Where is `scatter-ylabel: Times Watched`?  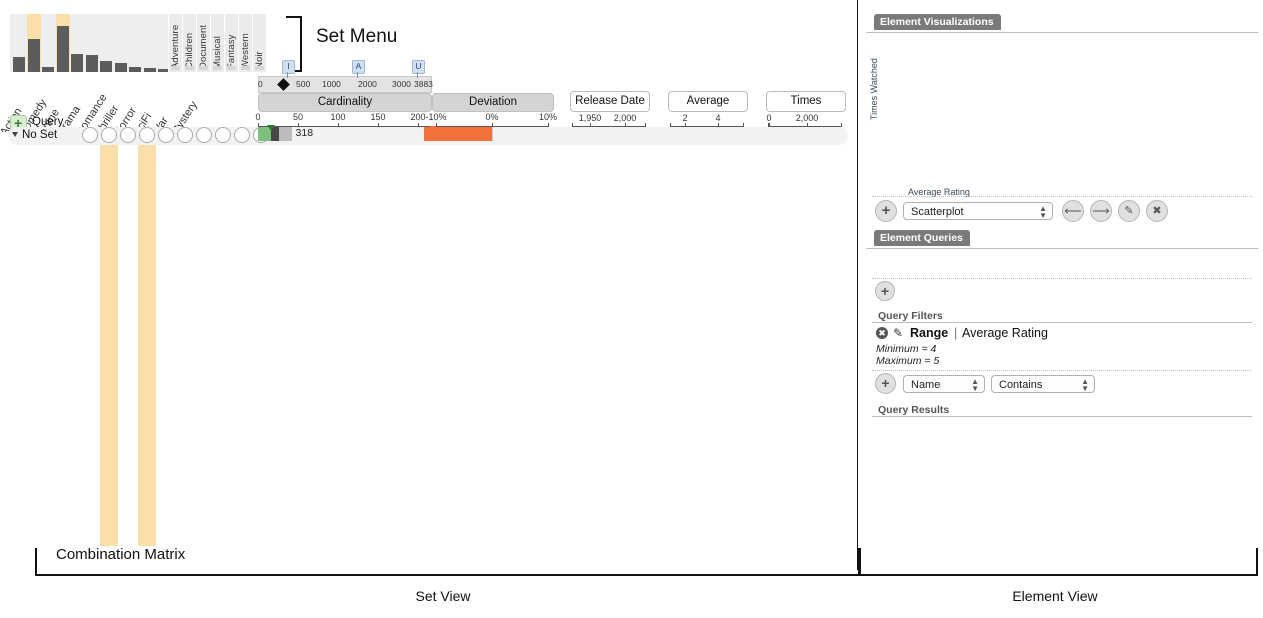 scatter-ylabel: Times Watched is located at coordinates (874, 89).